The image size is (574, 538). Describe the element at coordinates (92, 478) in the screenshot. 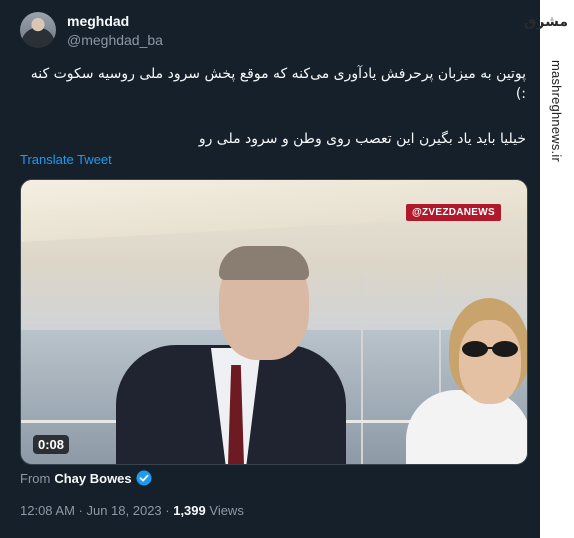

I see `source-account-link: Chay Bowes` at that location.